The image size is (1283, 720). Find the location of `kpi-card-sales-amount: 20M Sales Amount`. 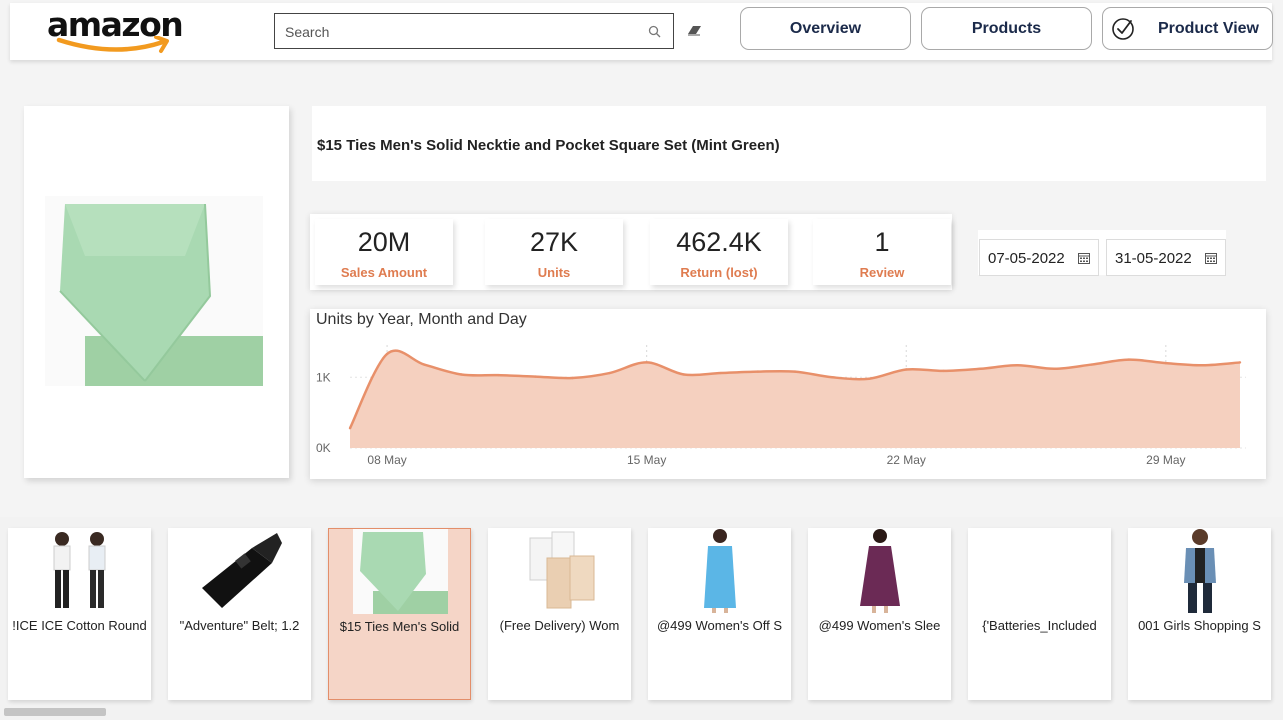

kpi-card-sales-amount: 20M Sales Amount is located at coordinates (384, 252).